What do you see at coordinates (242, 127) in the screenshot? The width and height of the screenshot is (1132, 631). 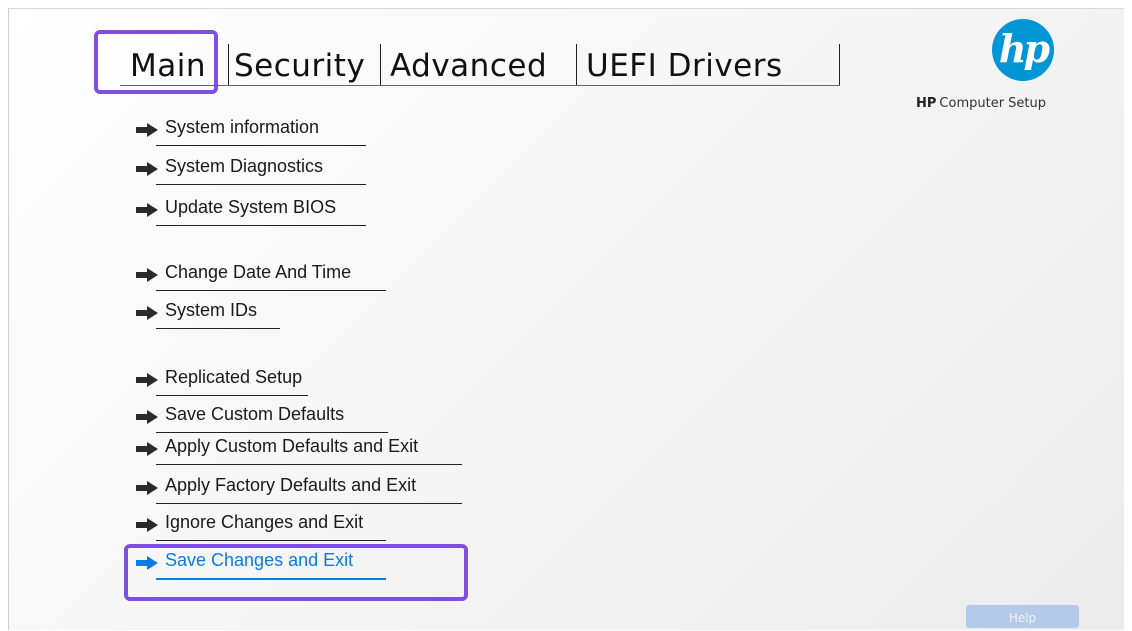 I see `menu-item-label: System information` at bounding box center [242, 127].